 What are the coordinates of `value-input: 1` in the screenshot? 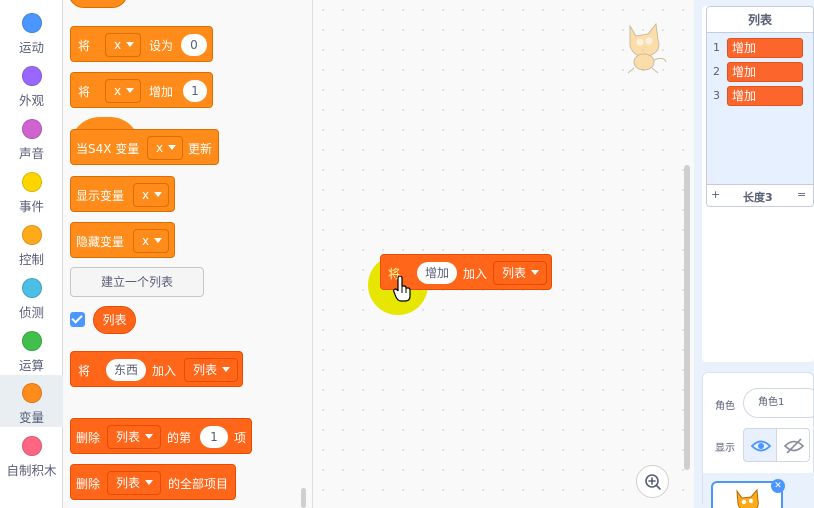 It's located at (195, 91).